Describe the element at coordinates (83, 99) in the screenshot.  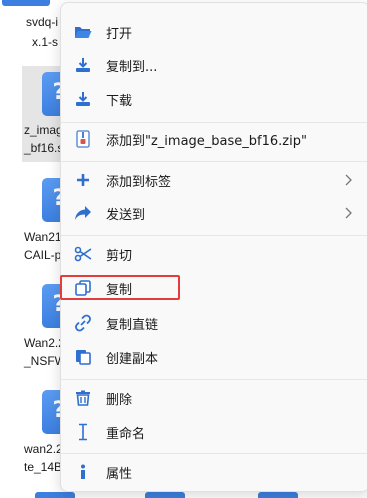
I see `download-icon` at that location.